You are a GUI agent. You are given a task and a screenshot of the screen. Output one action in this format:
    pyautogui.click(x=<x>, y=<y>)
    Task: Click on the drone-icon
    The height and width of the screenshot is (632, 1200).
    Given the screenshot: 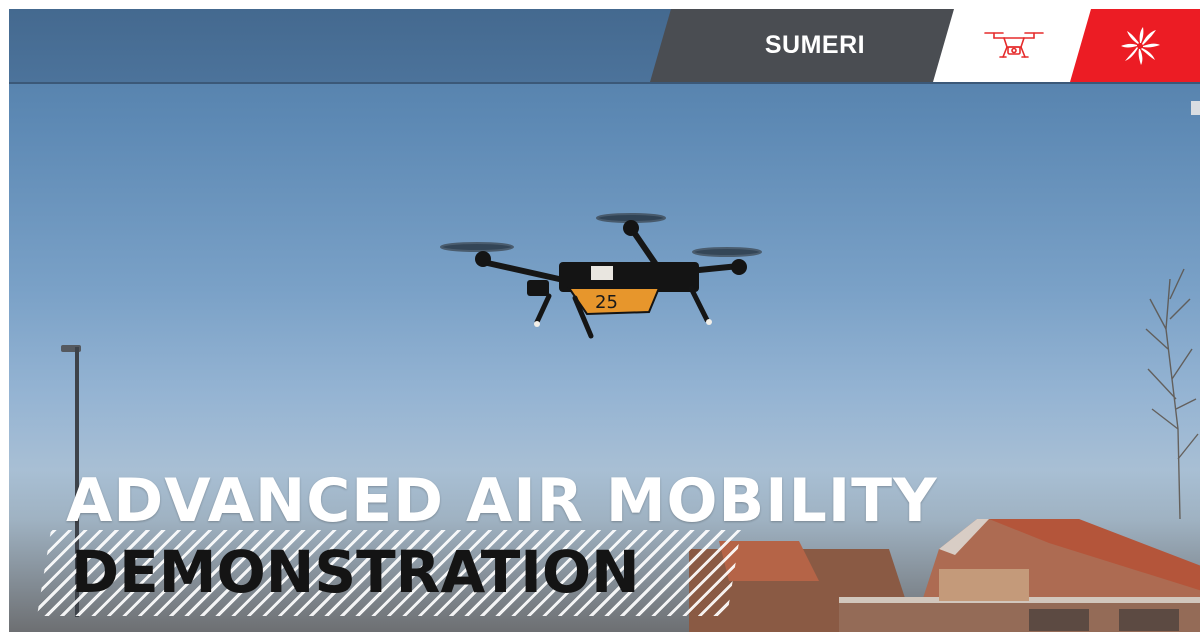 What is the action you would take?
    pyautogui.click(x=1014, y=46)
    